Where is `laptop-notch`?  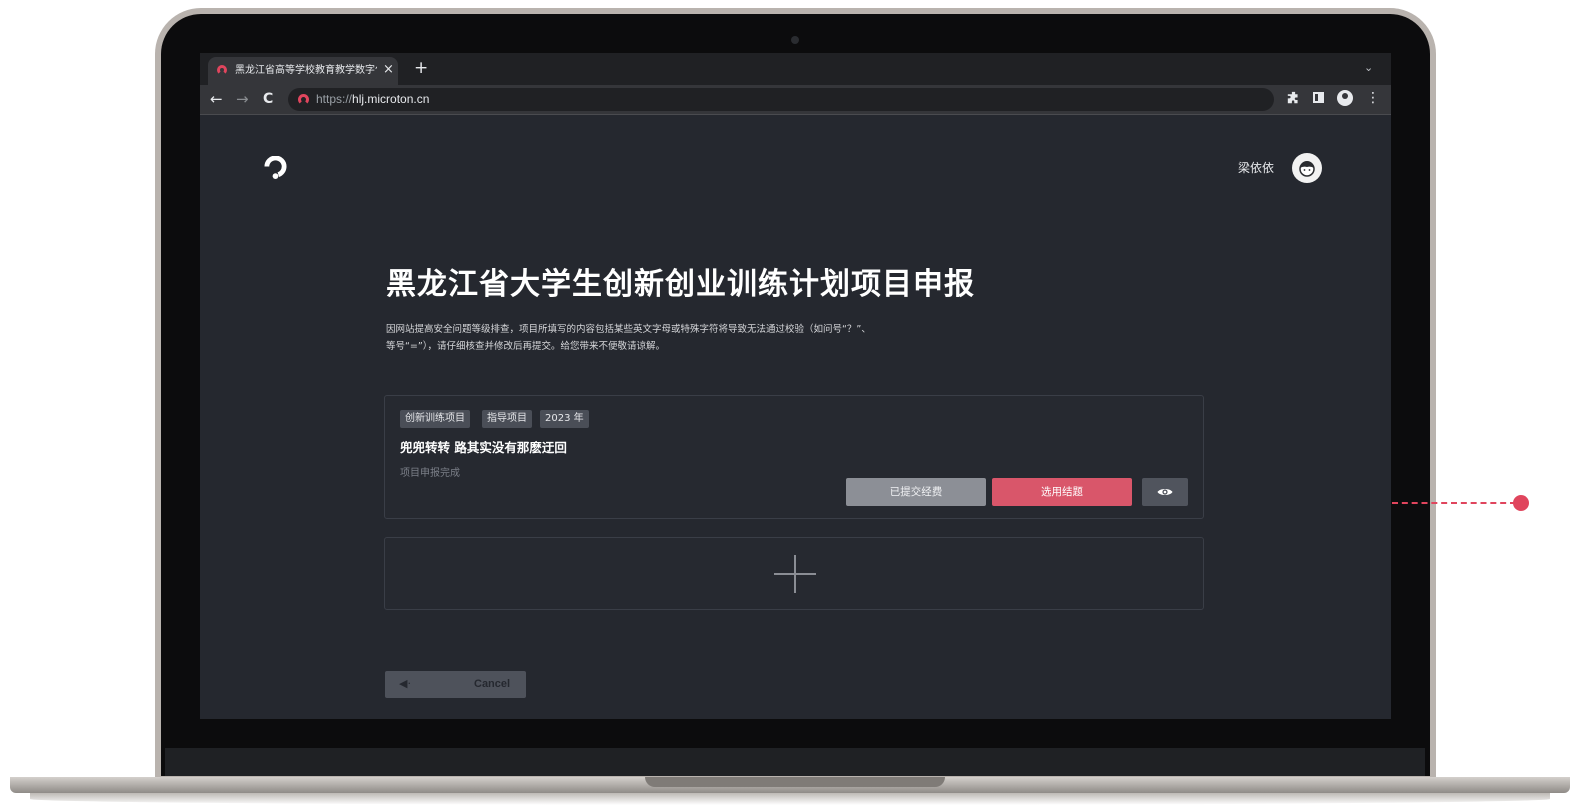
laptop-notch is located at coordinates (795, 782).